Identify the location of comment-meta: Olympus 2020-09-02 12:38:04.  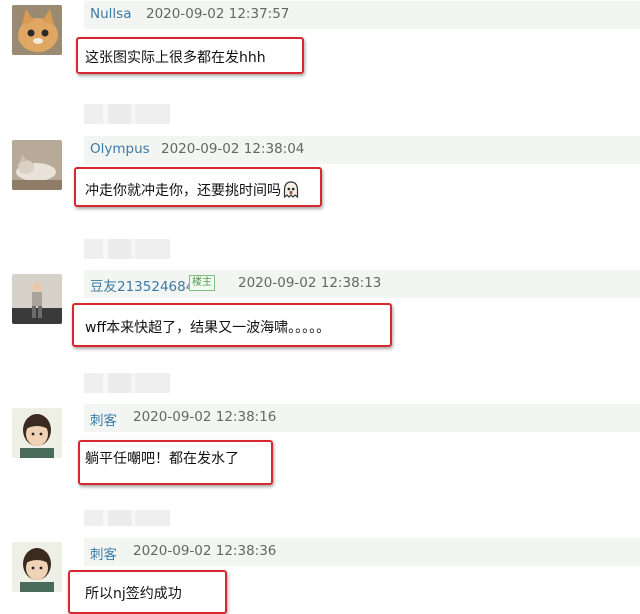
(362, 150).